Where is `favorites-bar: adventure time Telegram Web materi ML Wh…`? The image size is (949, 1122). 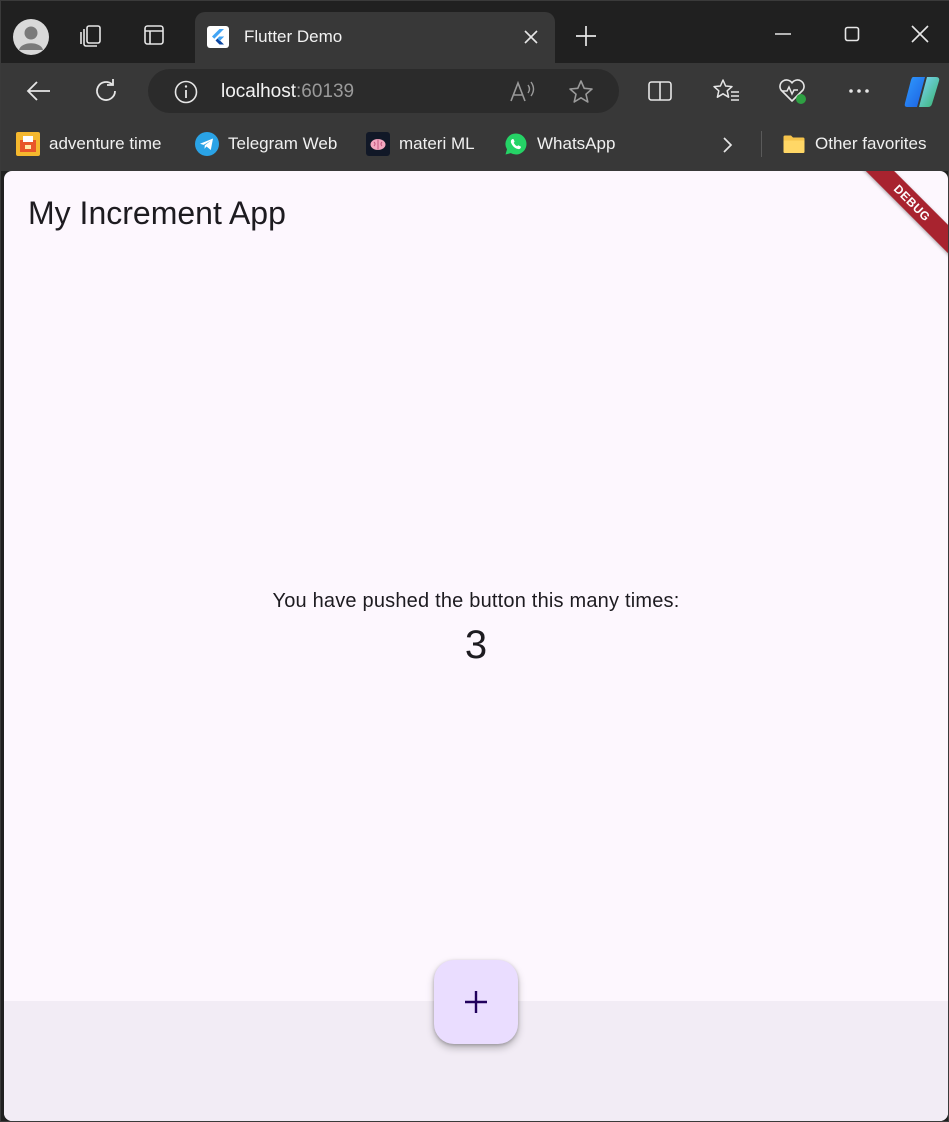
favorites-bar: adventure time Telegram Web materi ML Wh… is located at coordinates (475, 145).